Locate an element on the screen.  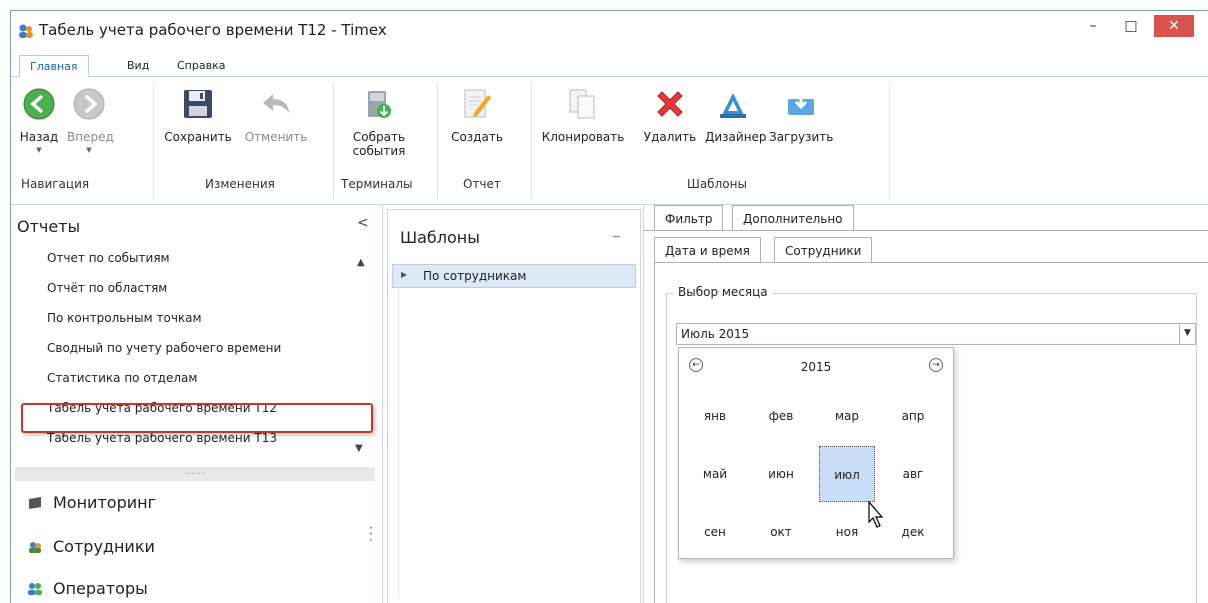
reports-header: Отчеты is located at coordinates (49, 226).